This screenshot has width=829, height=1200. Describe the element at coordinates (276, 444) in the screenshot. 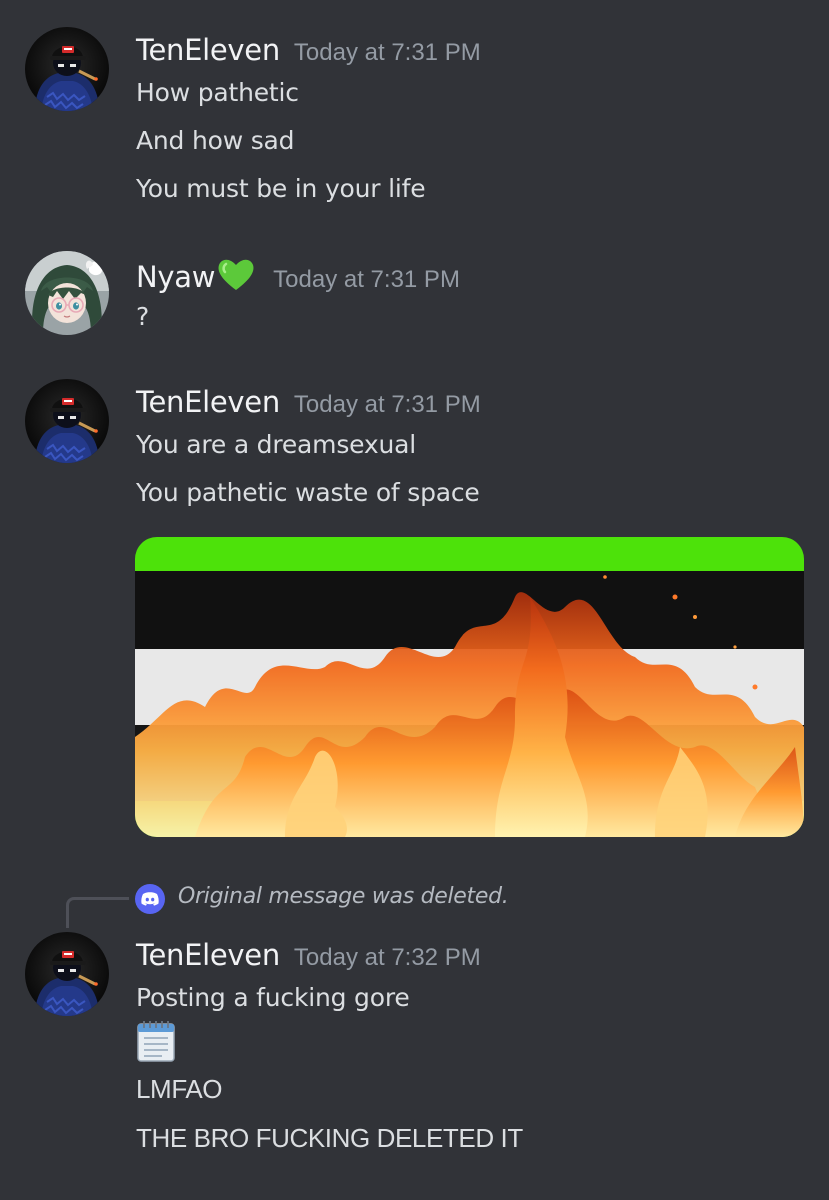

I see `message-text: You are a dreamsexual` at that location.